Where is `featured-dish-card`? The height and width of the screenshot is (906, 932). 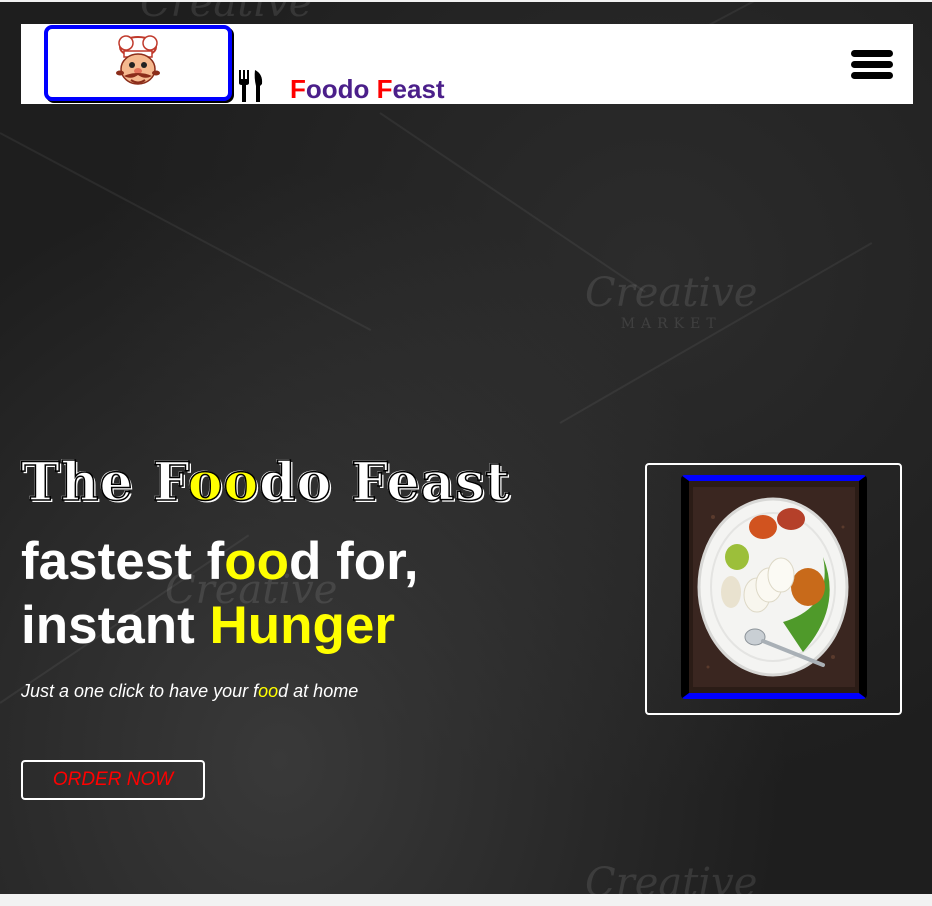
featured-dish-card is located at coordinates (773, 589).